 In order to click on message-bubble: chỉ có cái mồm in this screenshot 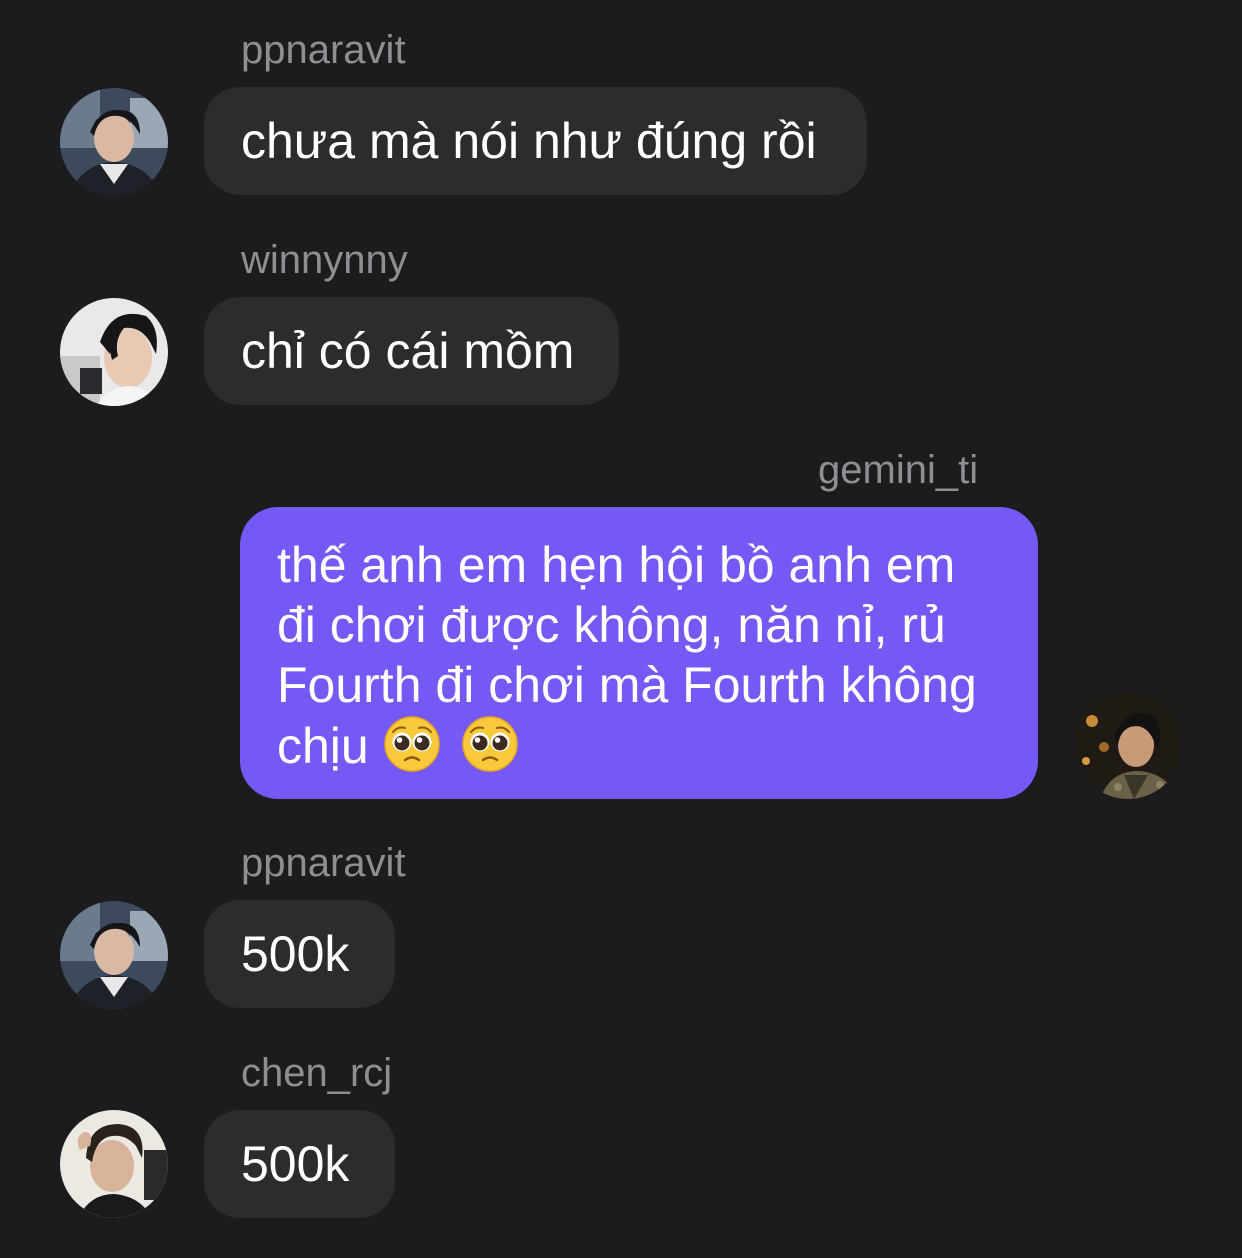, I will do `click(411, 351)`.